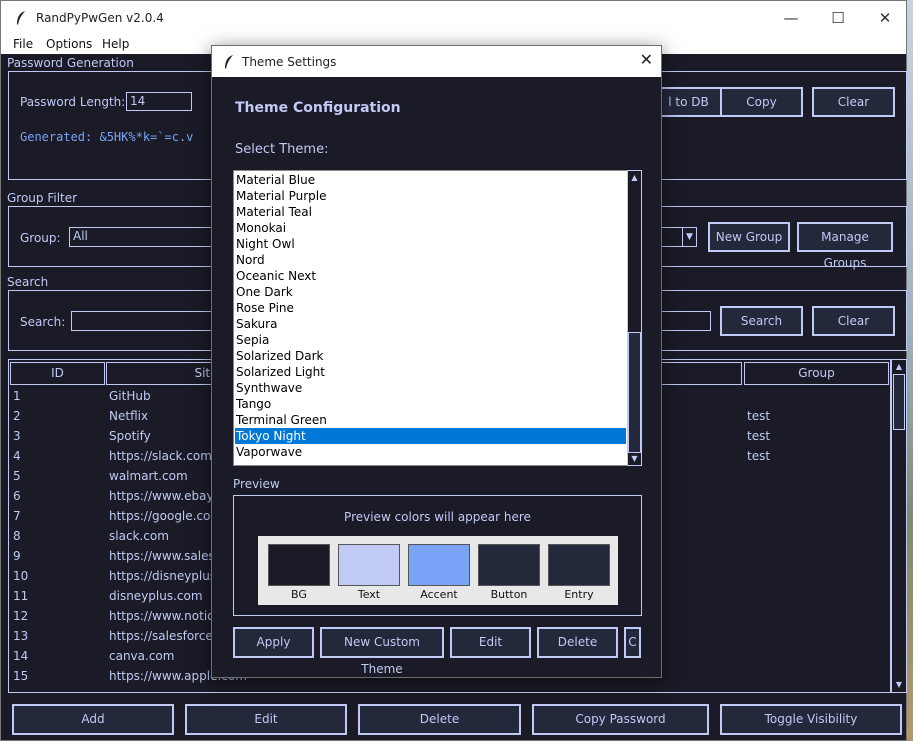 This screenshot has height=741, width=913. What do you see at coordinates (23, 44) in the screenshot?
I see `menu-file: File` at bounding box center [23, 44].